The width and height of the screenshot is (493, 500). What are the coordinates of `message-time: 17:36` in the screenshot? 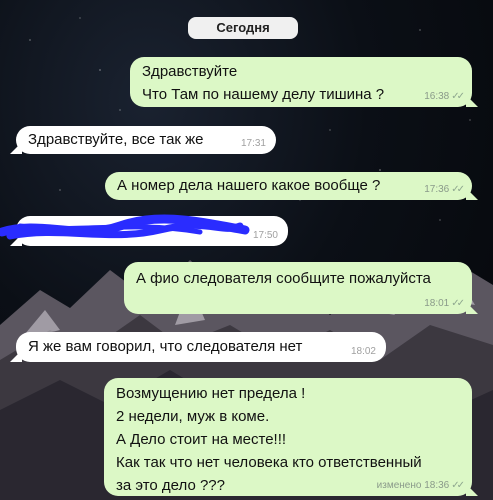 It's located at (437, 189).